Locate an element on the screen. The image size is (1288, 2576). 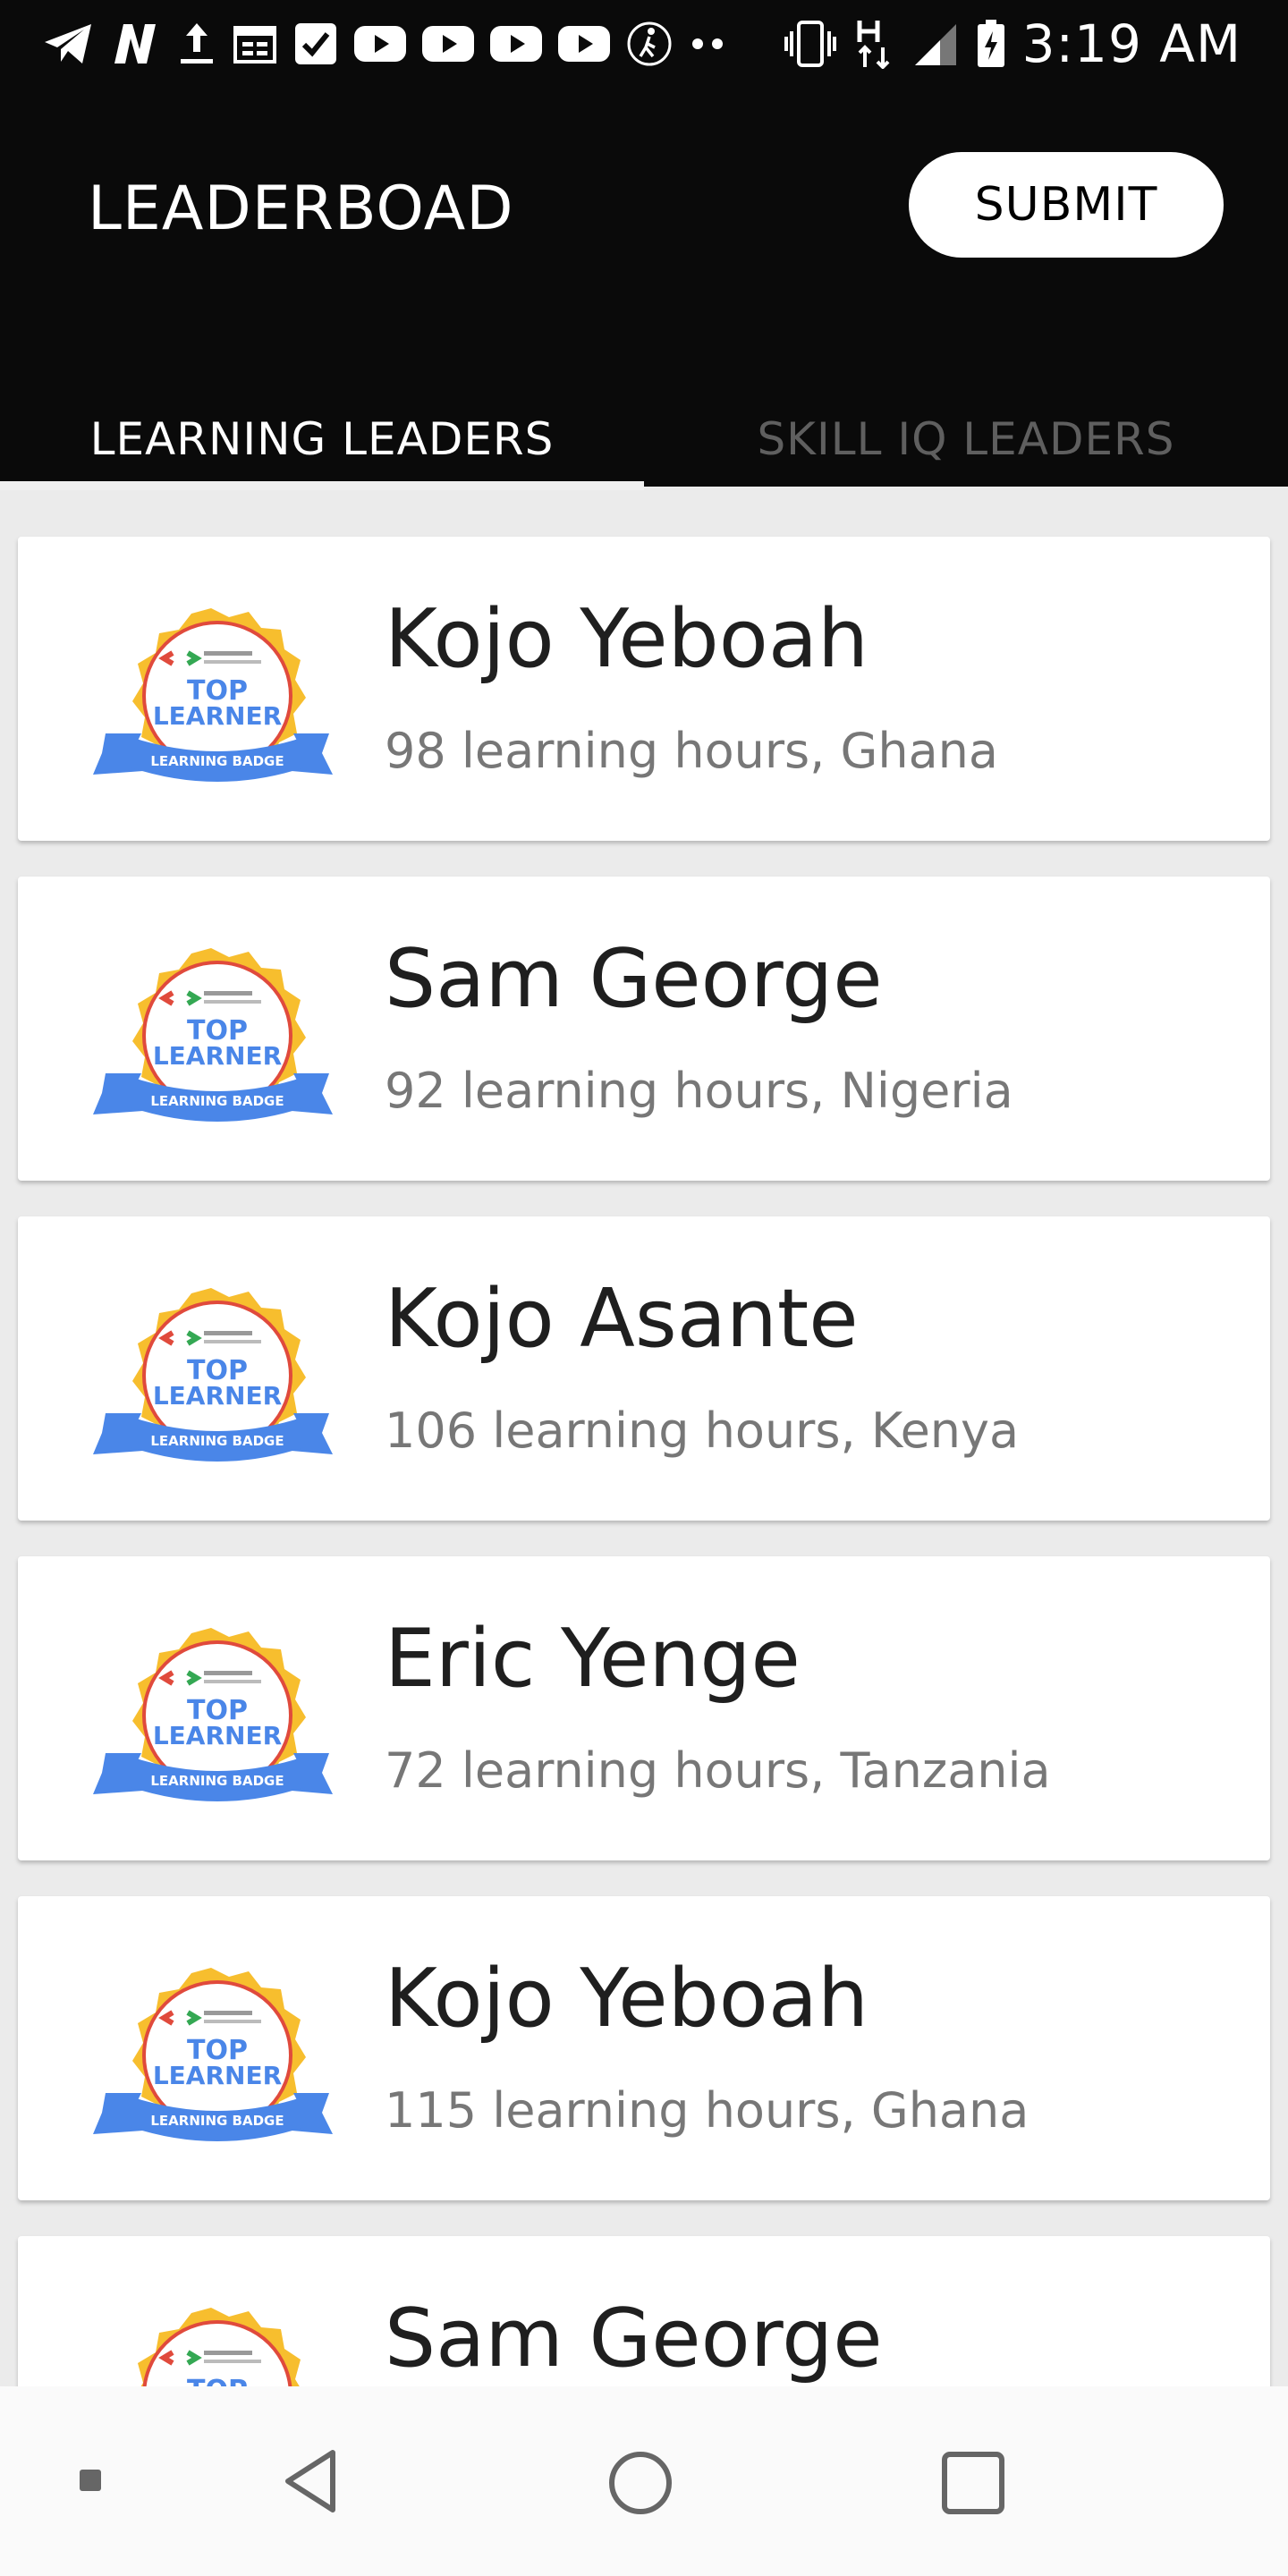
tab-bar: LEARNING LEADERS SKILL IQ LEADERS is located at coordinates (644, 439).